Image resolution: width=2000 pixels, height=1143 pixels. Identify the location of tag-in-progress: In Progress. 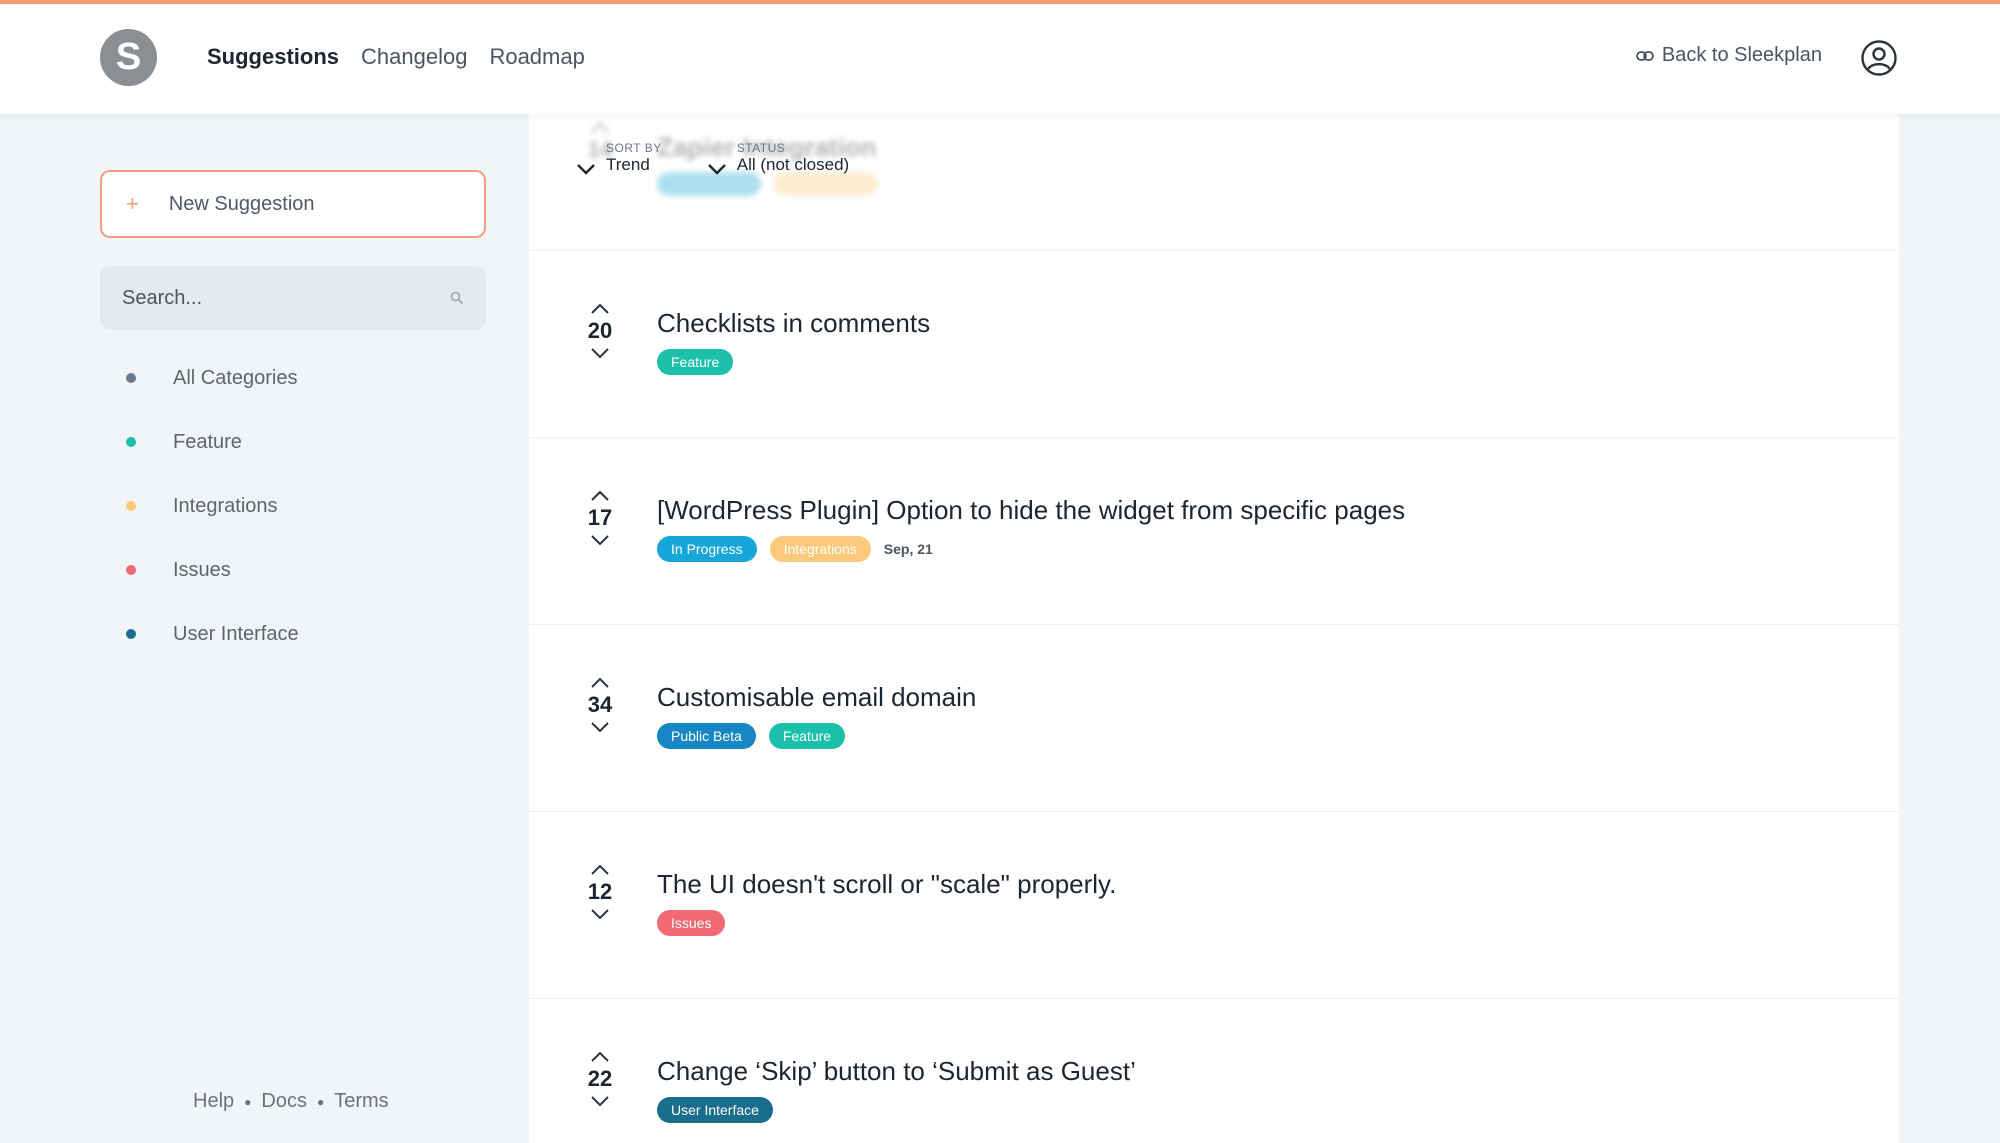
(707, 549).